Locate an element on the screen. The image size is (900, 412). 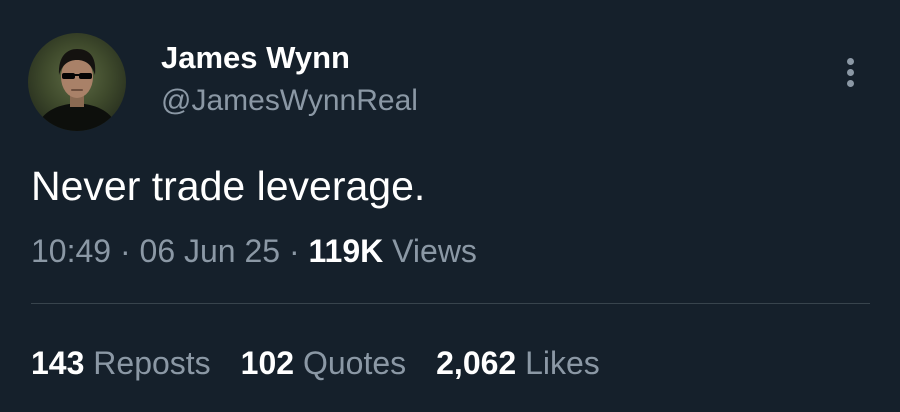
likes-count: 2,062 is located at coordinates (476, 363).